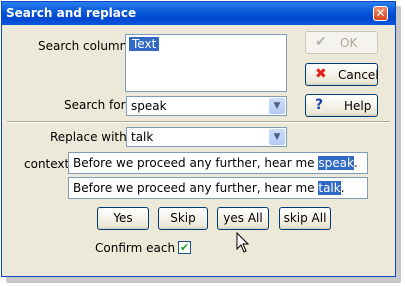 This screenshot has height=286, width=405. I want to click on skip-button: Skip, so click(183, 218).